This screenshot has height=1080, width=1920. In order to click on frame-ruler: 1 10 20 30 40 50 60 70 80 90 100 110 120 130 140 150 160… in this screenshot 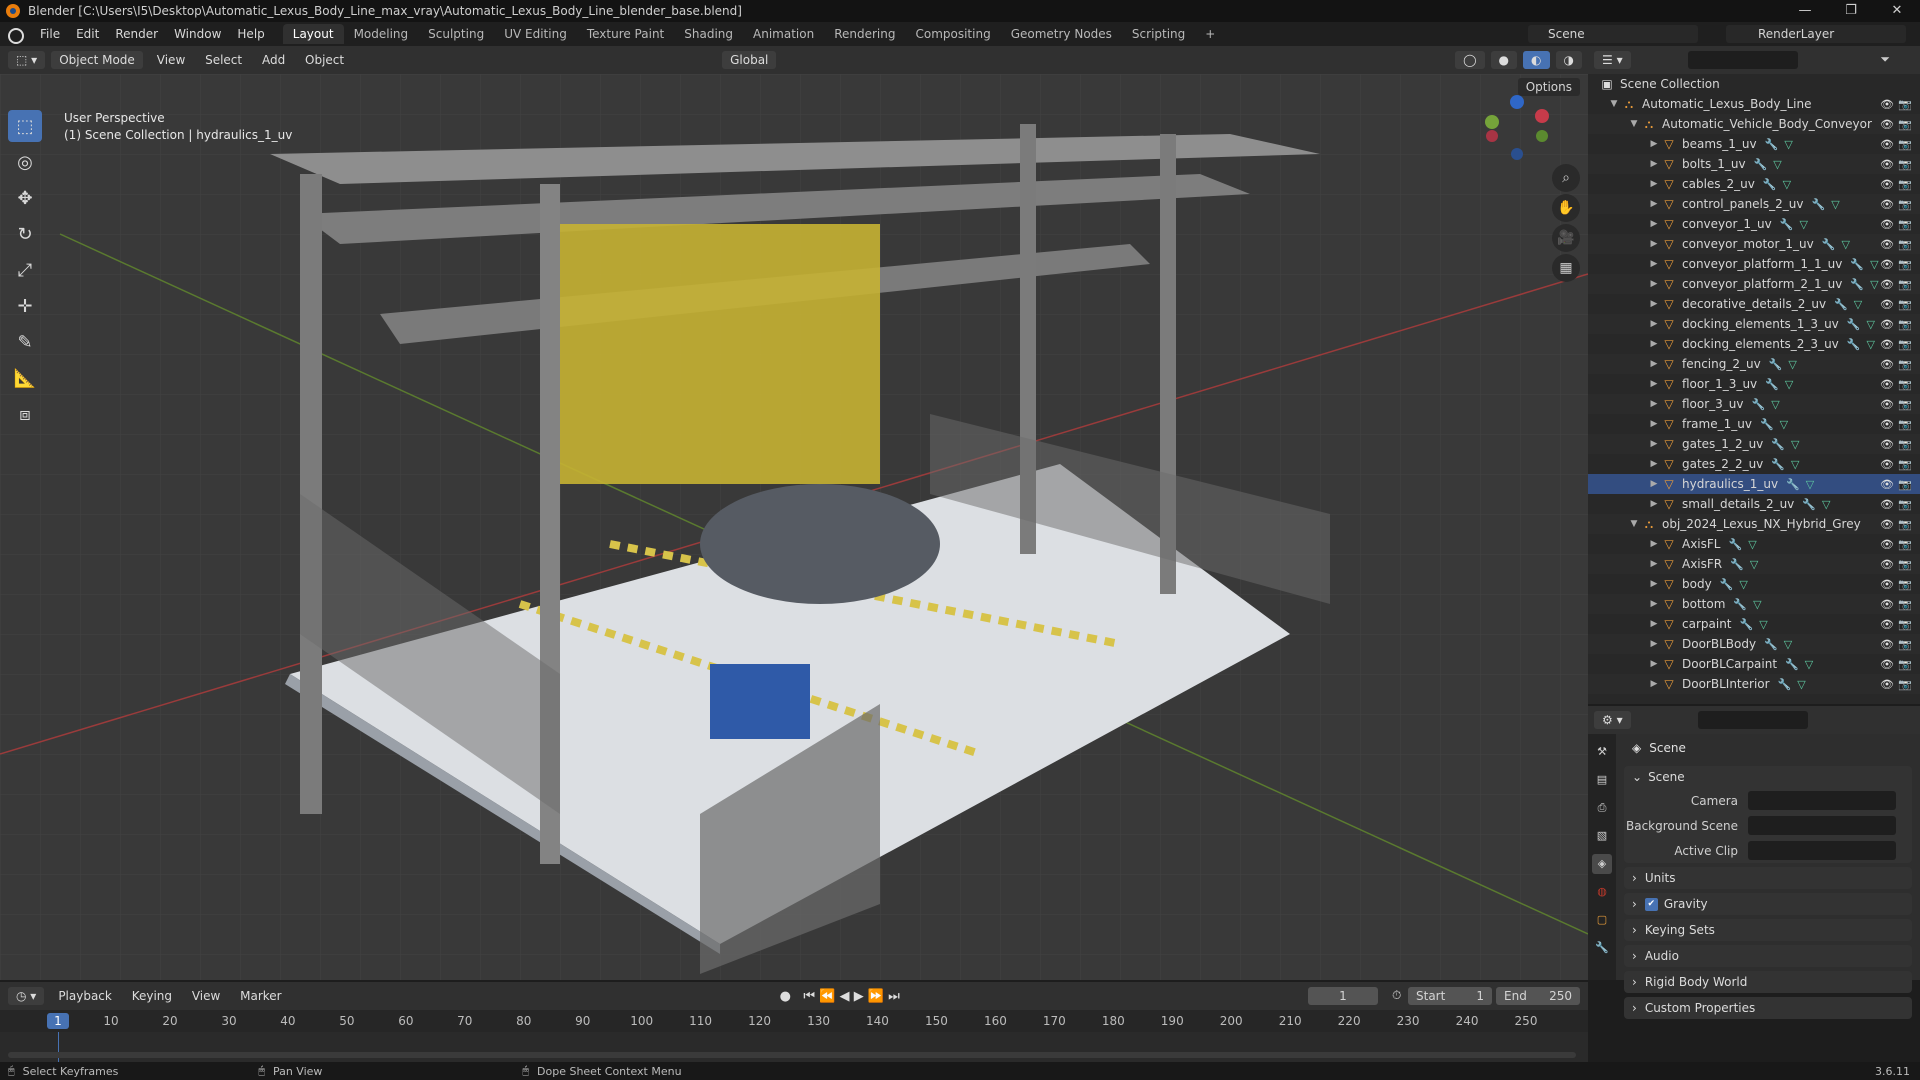, I will do `click(794, 1021)`.